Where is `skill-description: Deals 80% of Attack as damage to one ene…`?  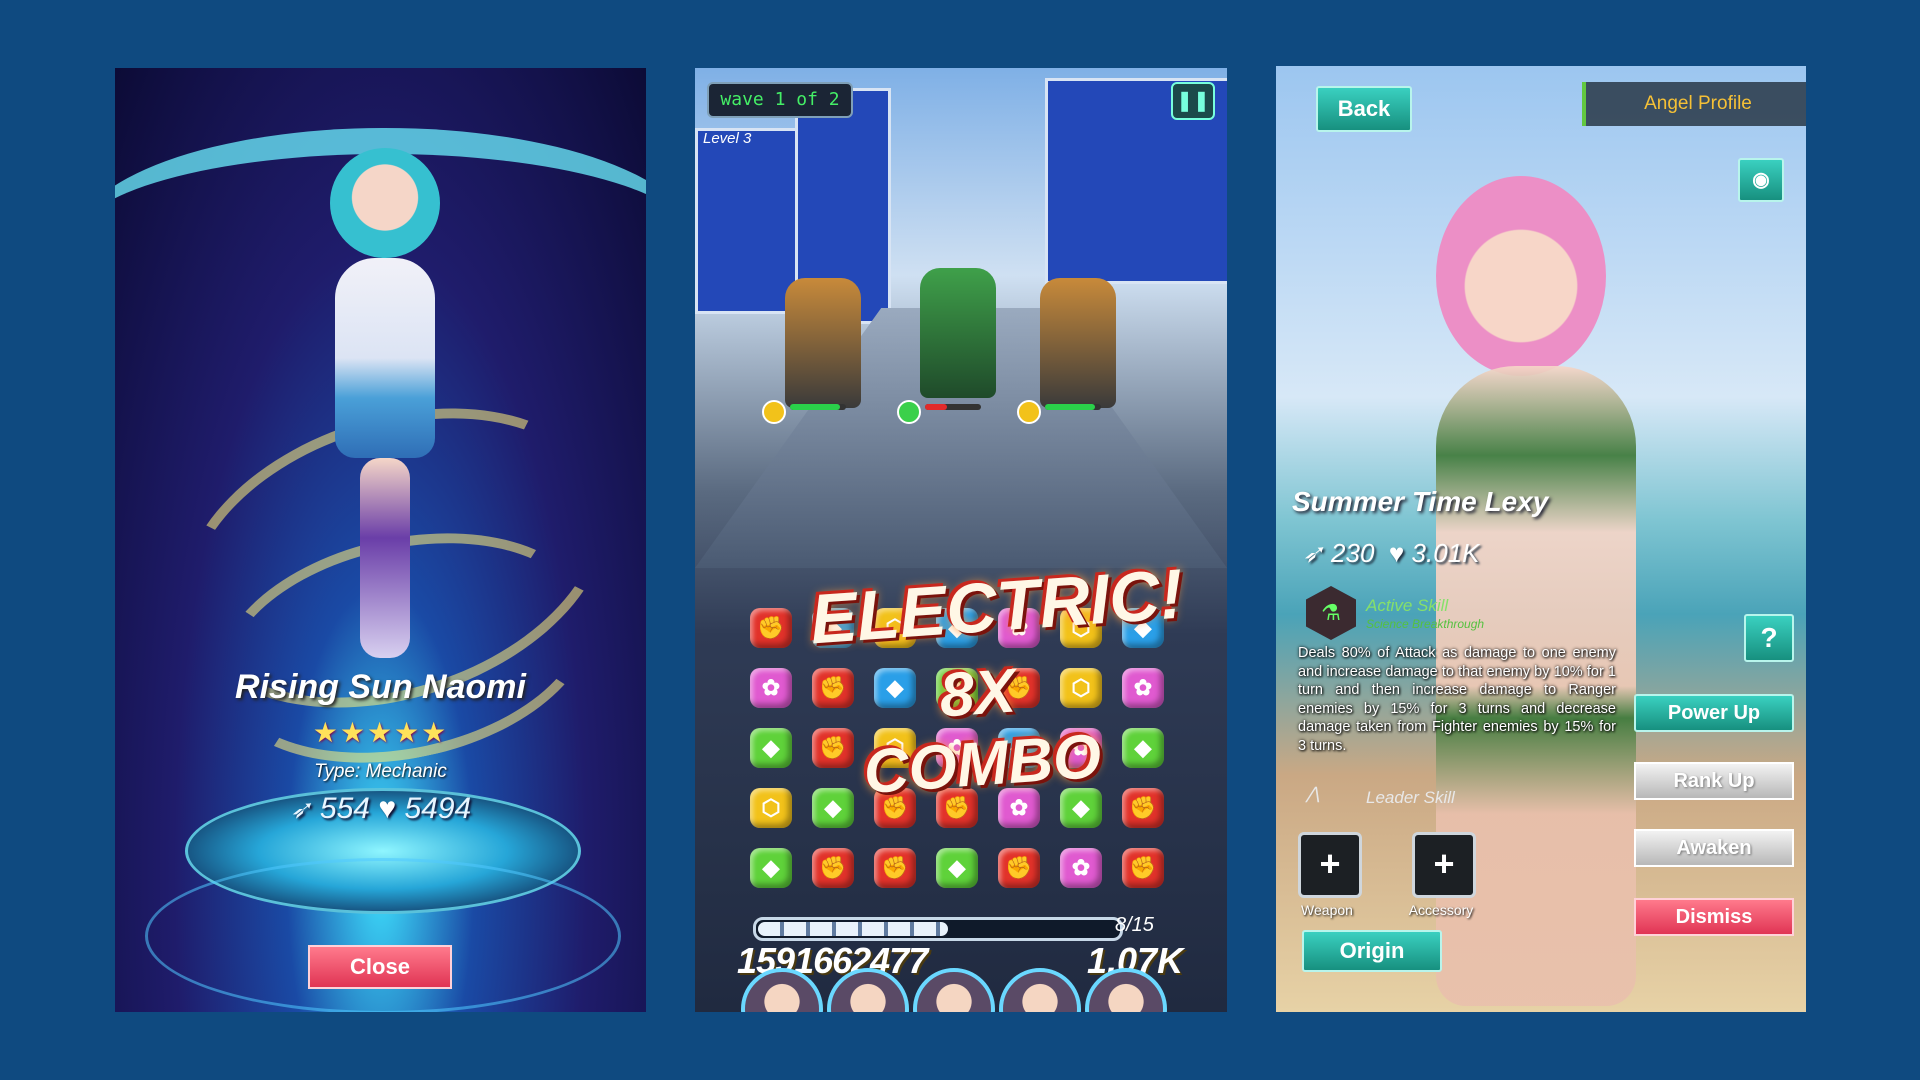
skill-description: Deals 80% of Attack as damage to one ene… is located at coordinates (1457, 699).